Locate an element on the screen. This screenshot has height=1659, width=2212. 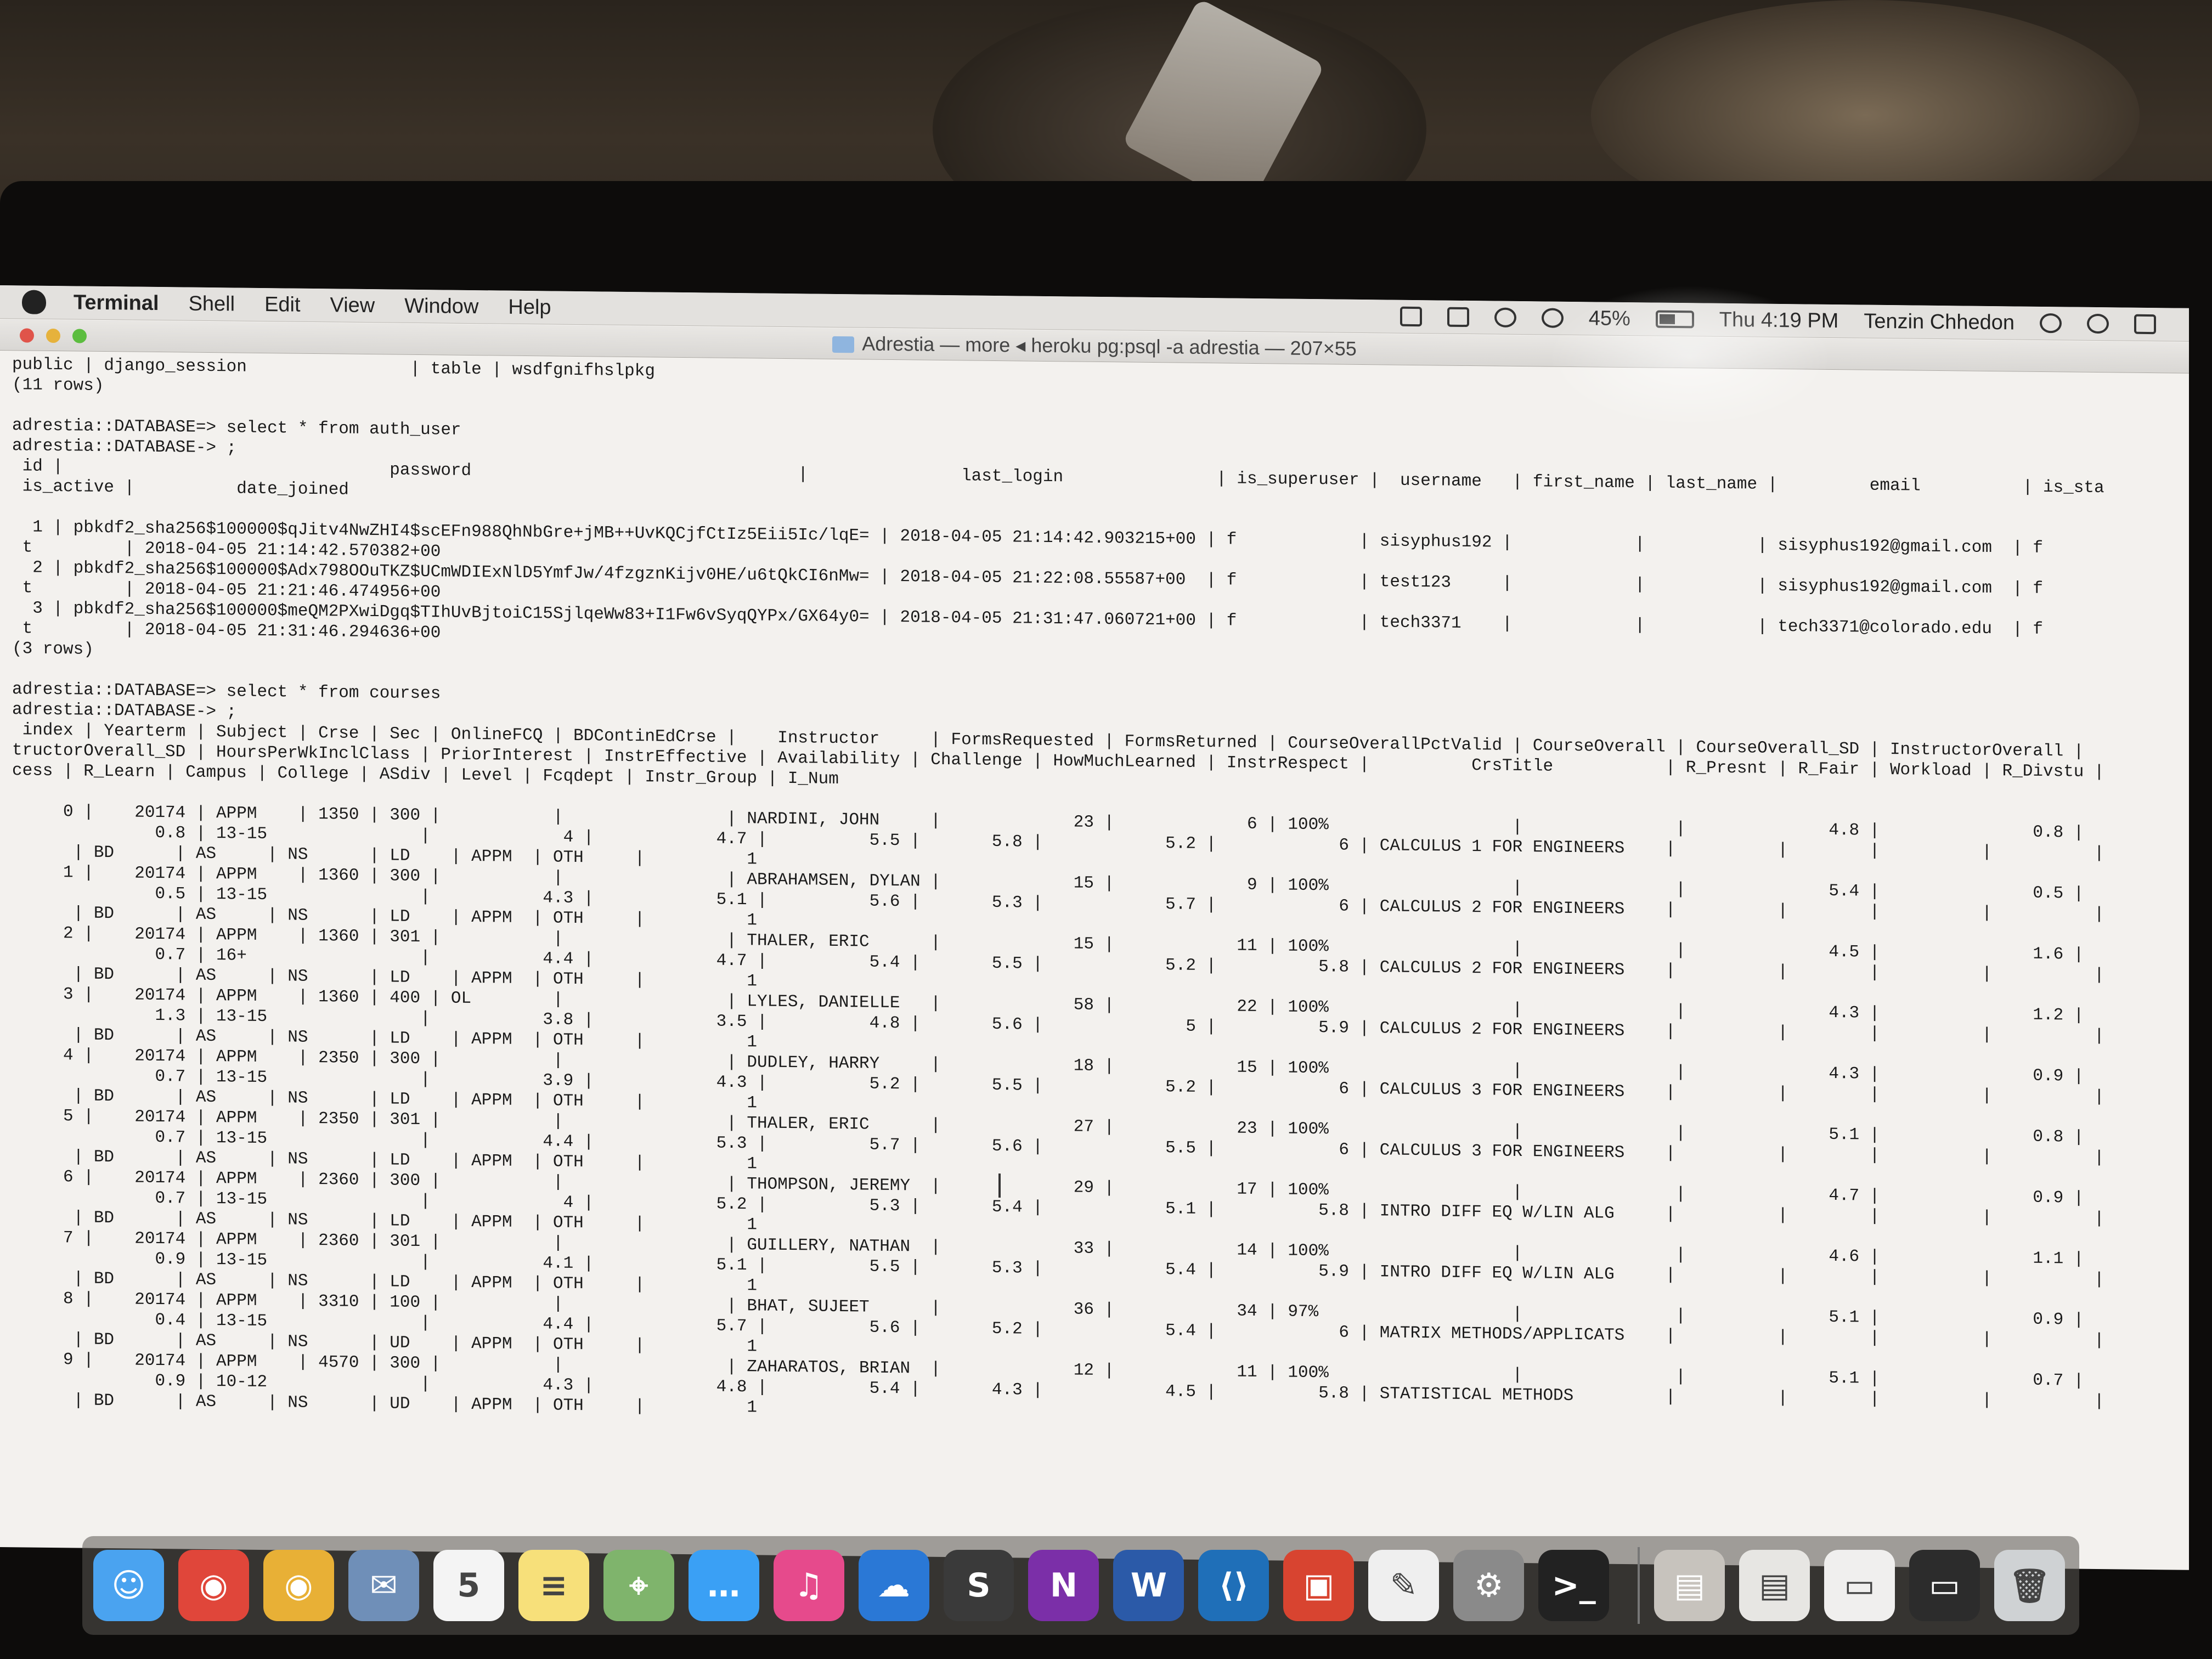
dock-trash-icon: 🗑 is located at coordinates (2029, 1586).